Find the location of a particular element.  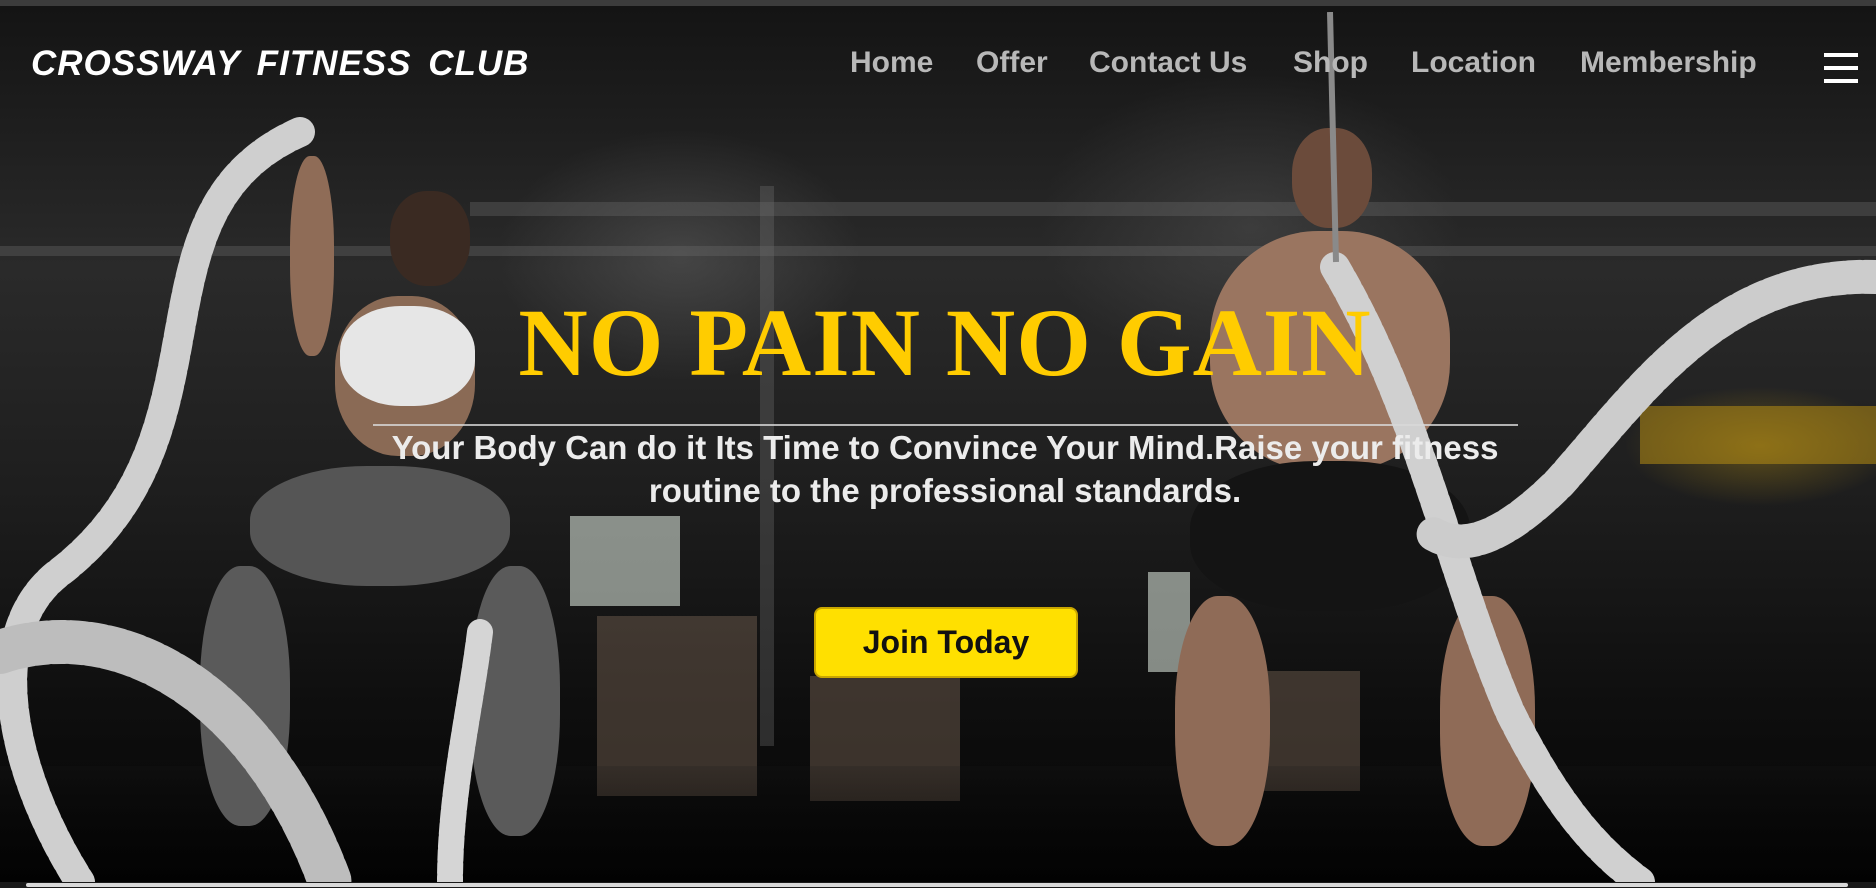

nav-link-contact-us: Contact Us is located at coordinates (1168, 63).